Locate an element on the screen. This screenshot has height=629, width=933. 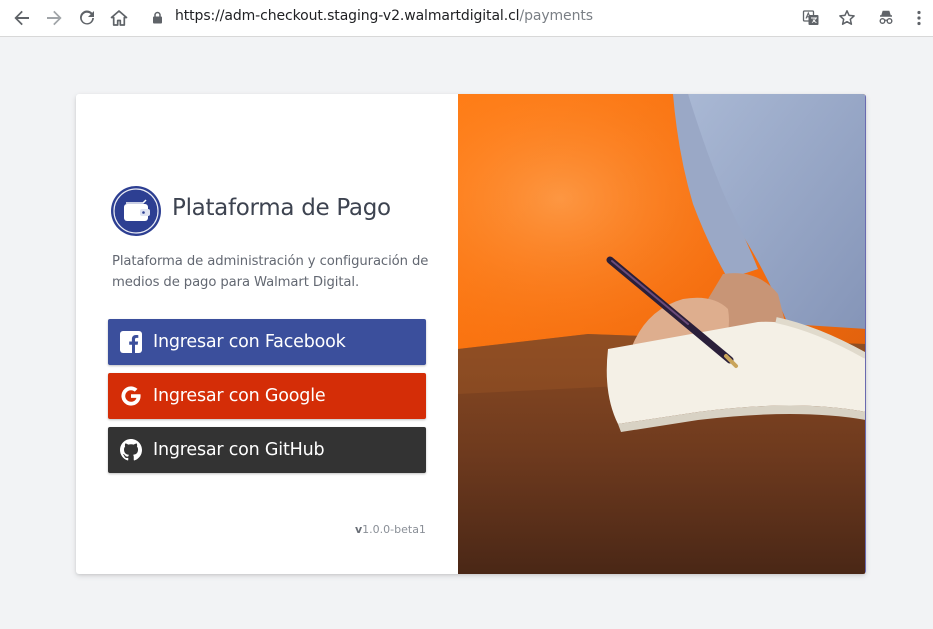
lock-icon is located at coordinates (157, 17).